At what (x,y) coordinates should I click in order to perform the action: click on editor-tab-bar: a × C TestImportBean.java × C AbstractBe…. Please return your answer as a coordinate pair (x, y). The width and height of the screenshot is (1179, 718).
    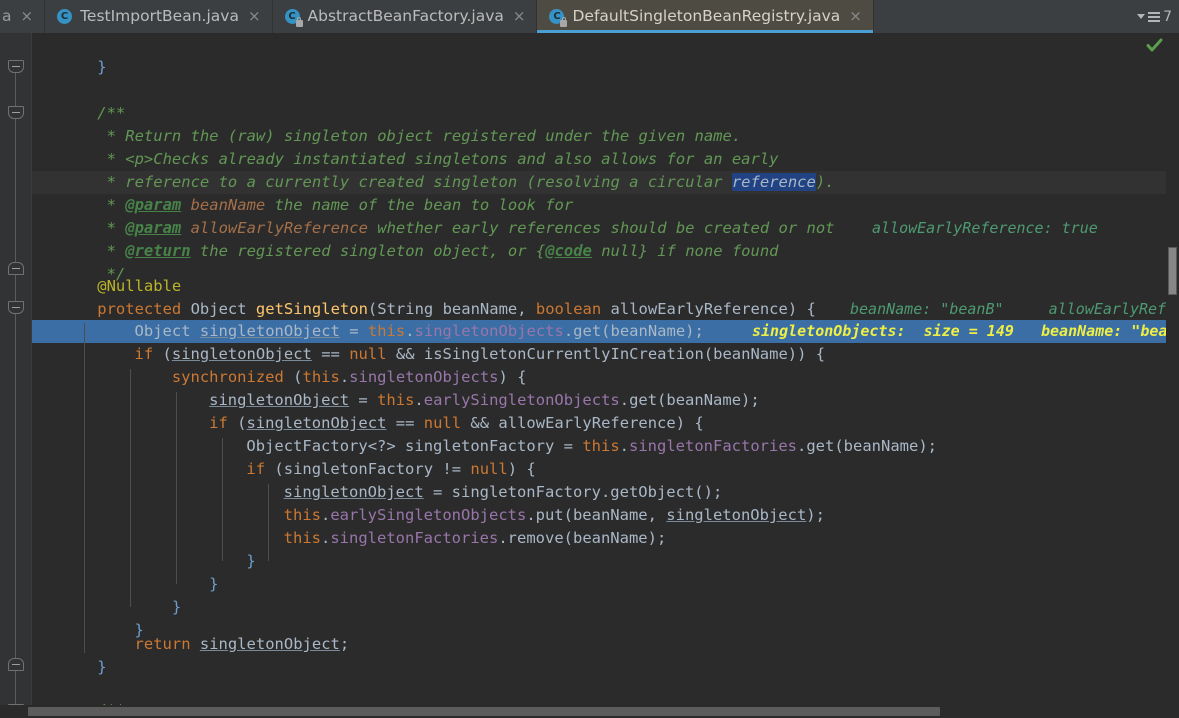
    Looking at the image, I should click on (589, 16).